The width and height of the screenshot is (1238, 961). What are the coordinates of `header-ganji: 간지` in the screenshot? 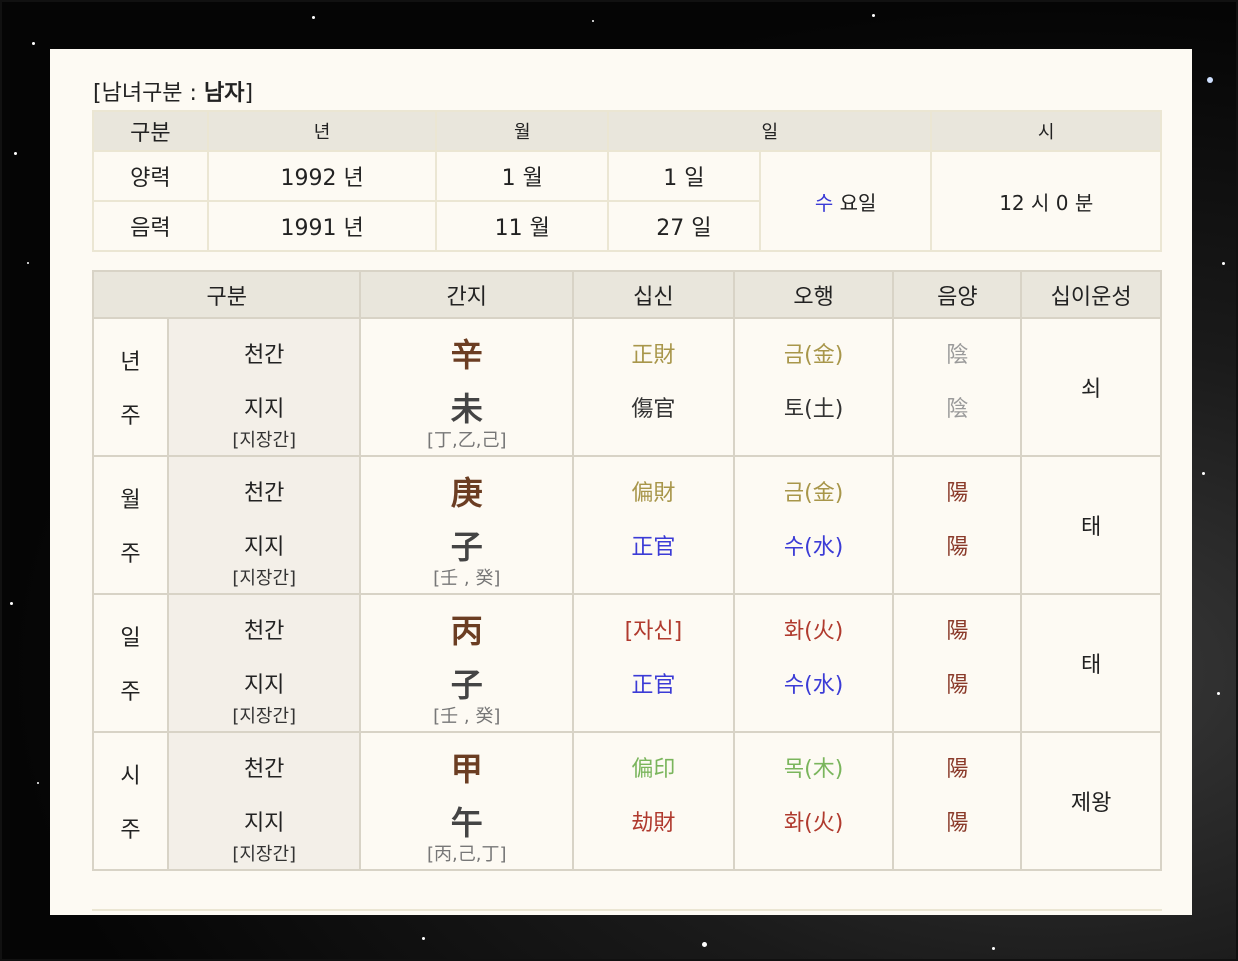 It's located at (467, 294).